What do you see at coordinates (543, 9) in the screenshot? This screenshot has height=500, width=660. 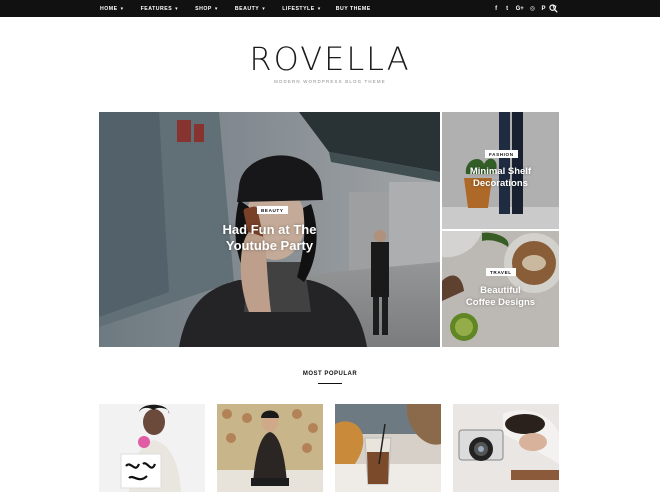 I see `pinterest-icon: P` at bounding box center [543, 9].